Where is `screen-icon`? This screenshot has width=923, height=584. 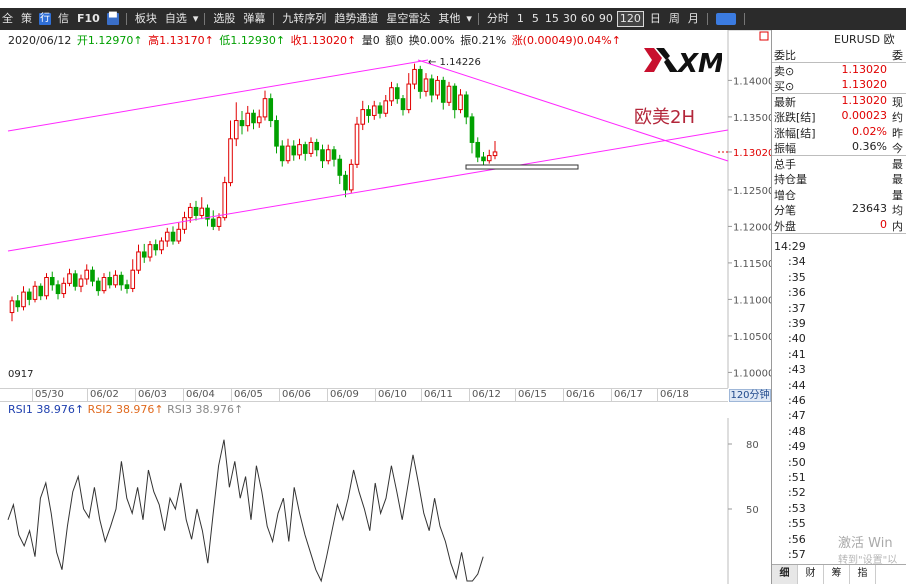
screen-icon is located at coordinates (725, 19).